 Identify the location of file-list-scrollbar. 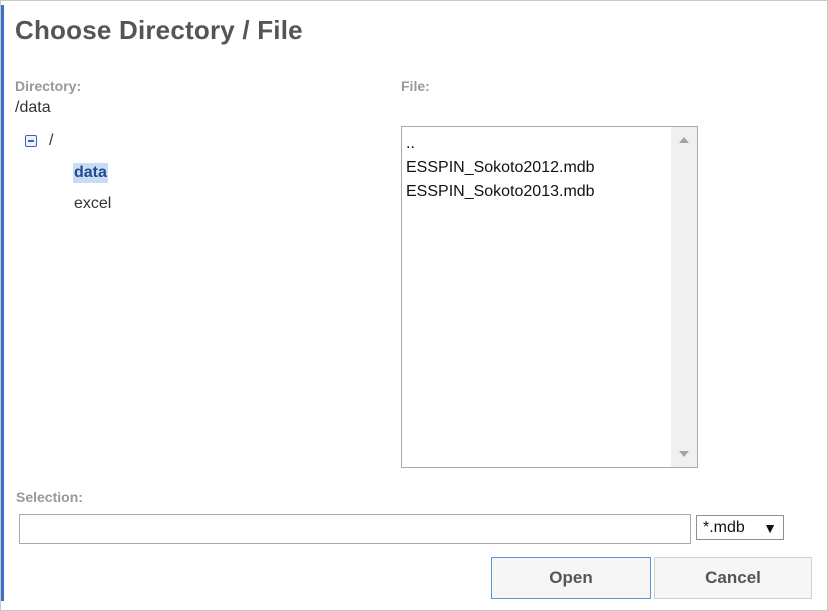
(684, 297).